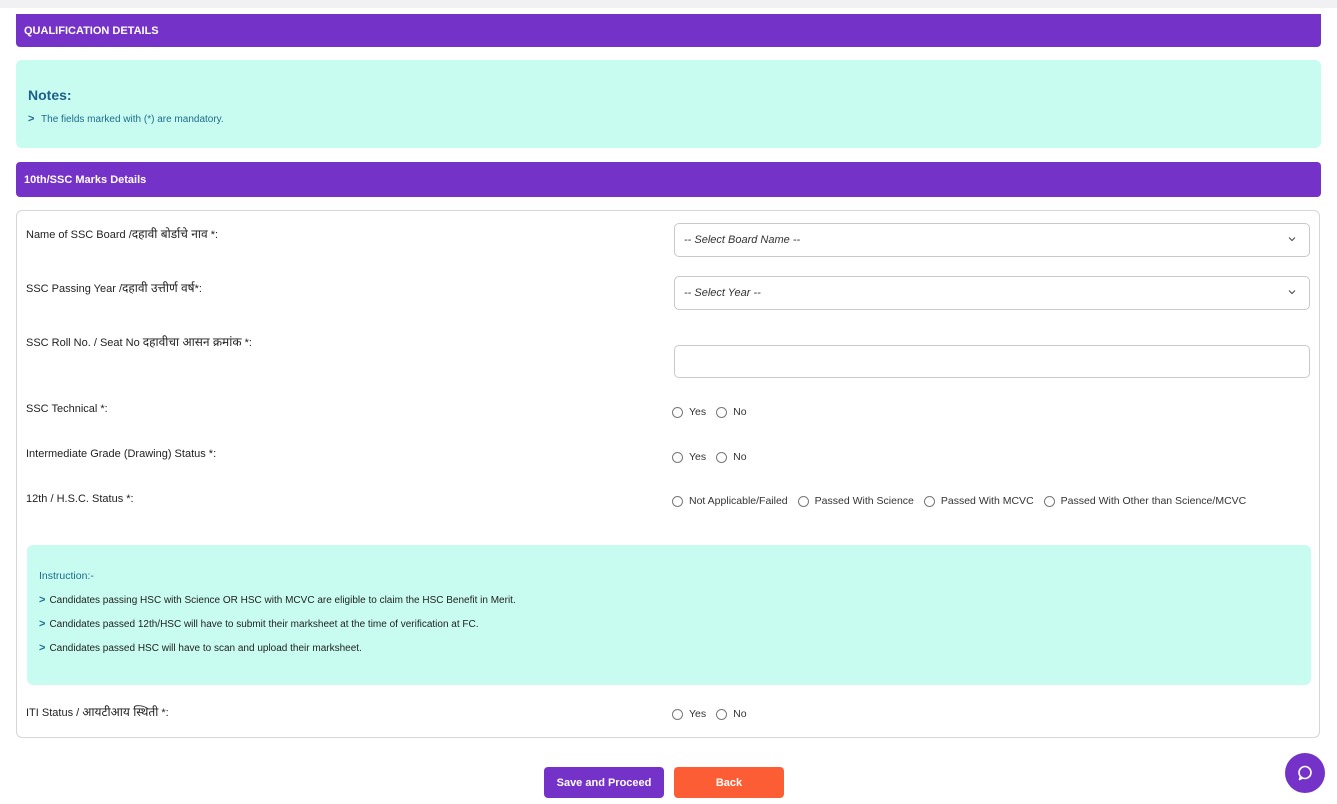 The height and width of the screenshot is (804, 1337). What do you see at coordinates (54, 713) in the screenshot?
I see `iti-label-en: ITI Status /` at bounding box center [54, 713].